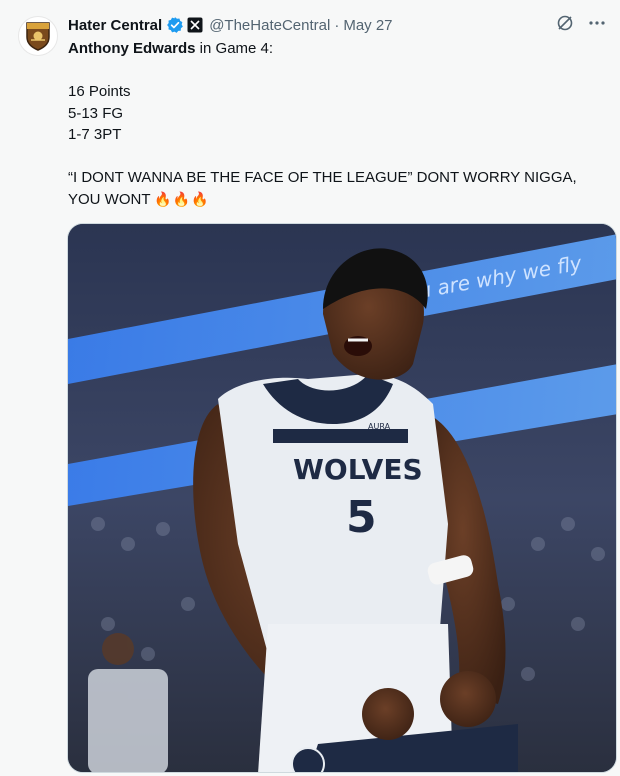  I want to click on tweet-date: May 27, so click(367, 25).